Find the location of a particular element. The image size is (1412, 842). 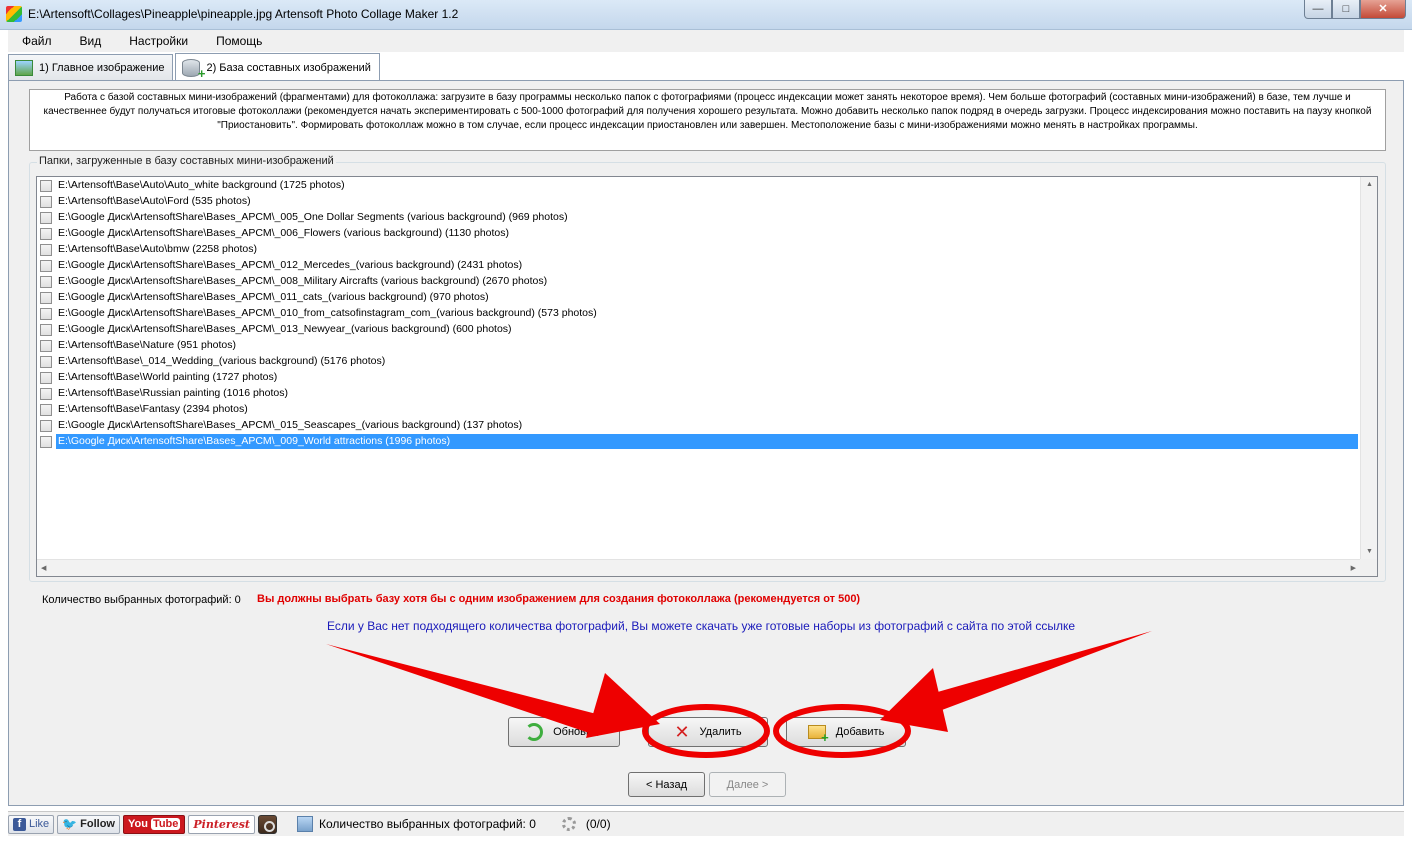

twitter-label: Follow is located at coordinates (97, 824).